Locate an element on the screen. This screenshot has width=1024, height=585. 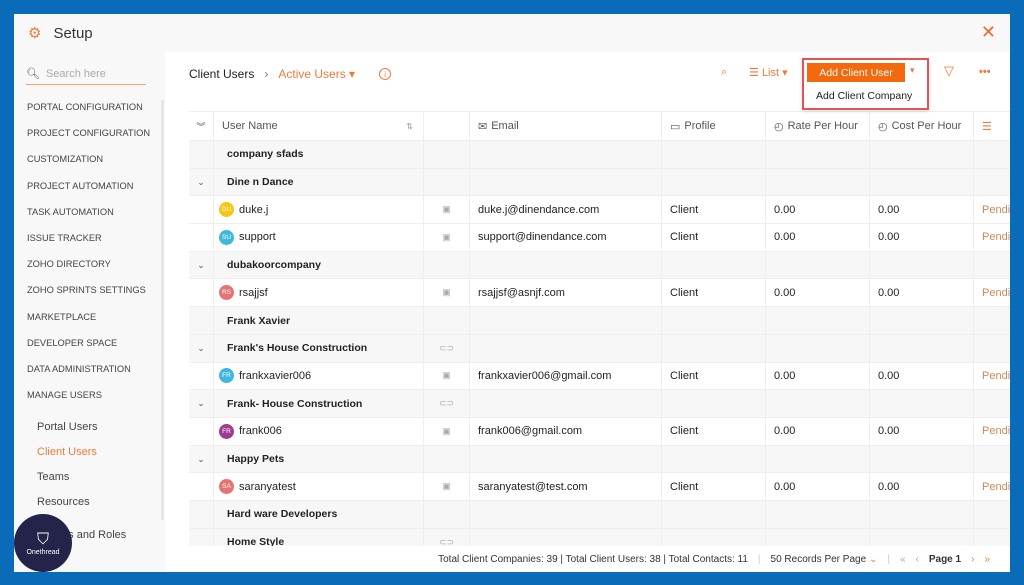
sidebar-subitem: Portal Users is located at coordinates (67, 427).